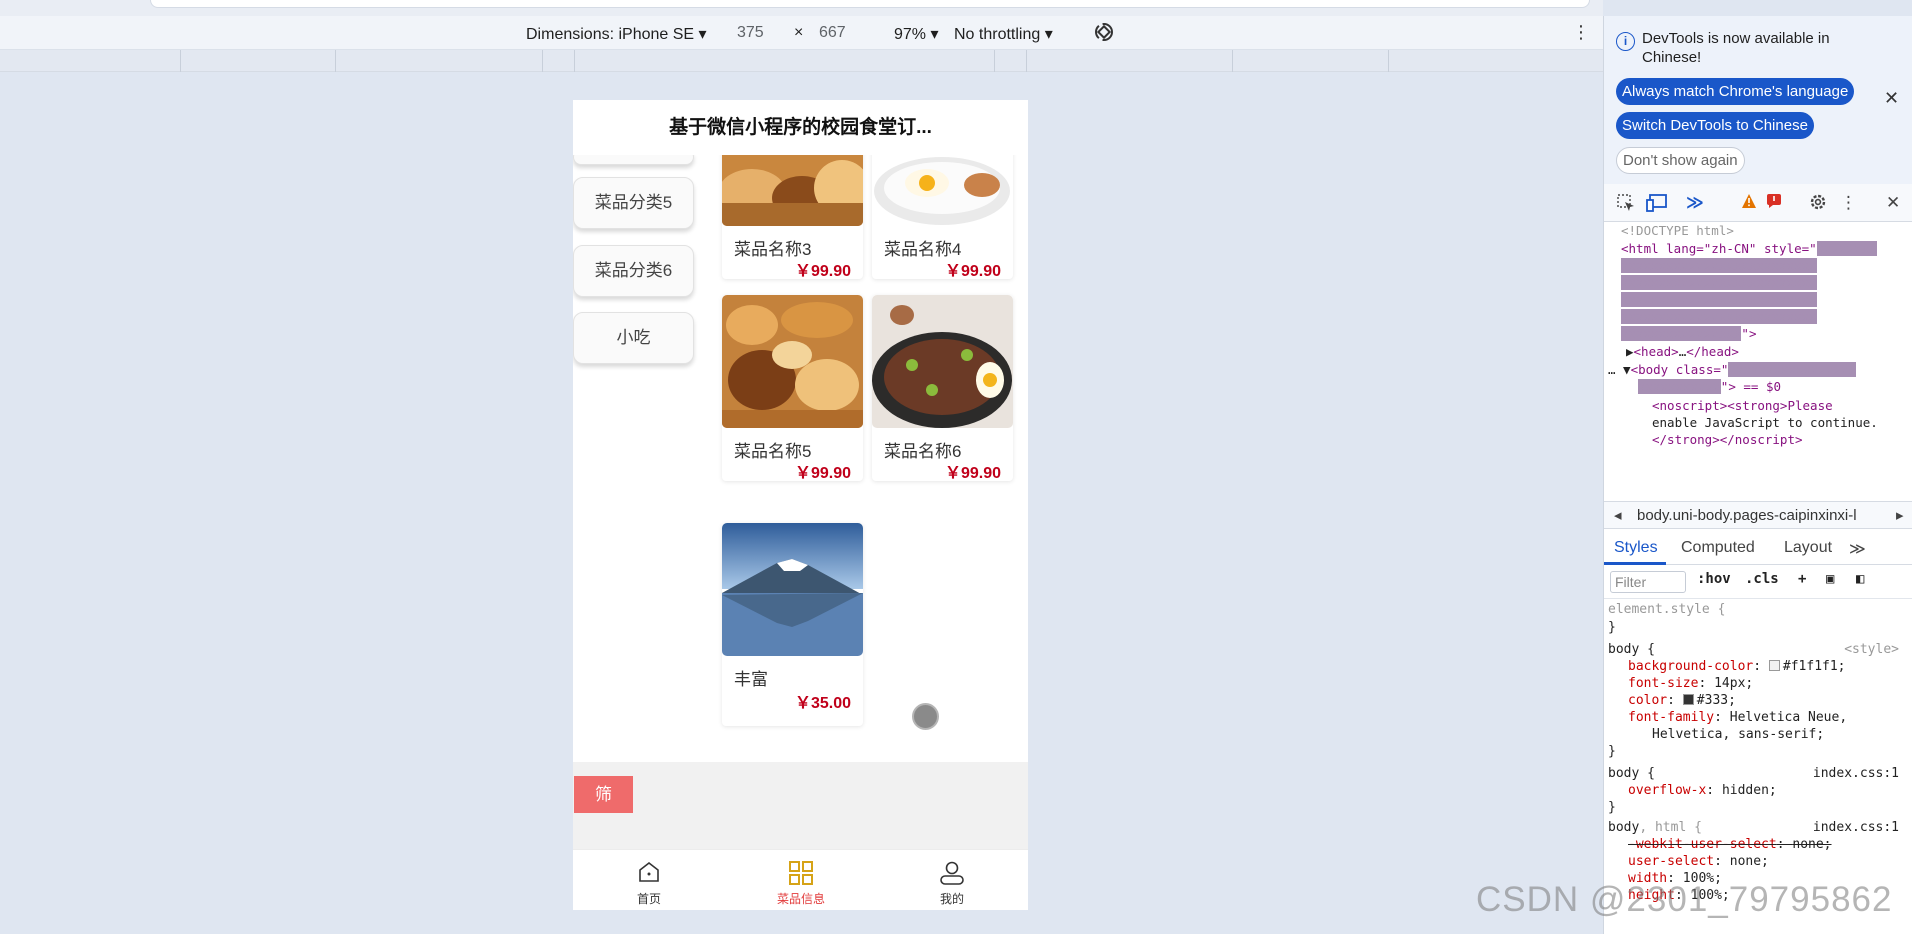  I want to click on browser-top-strip, so click(801, 8).